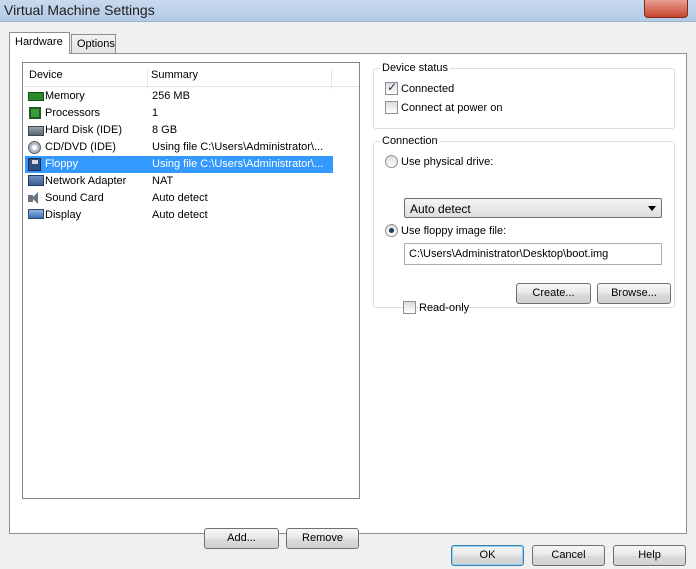 The width and height of the screenshot is (696, 569). I want to click on physical-drive-label: Use physical drive:, so click(447, 162).